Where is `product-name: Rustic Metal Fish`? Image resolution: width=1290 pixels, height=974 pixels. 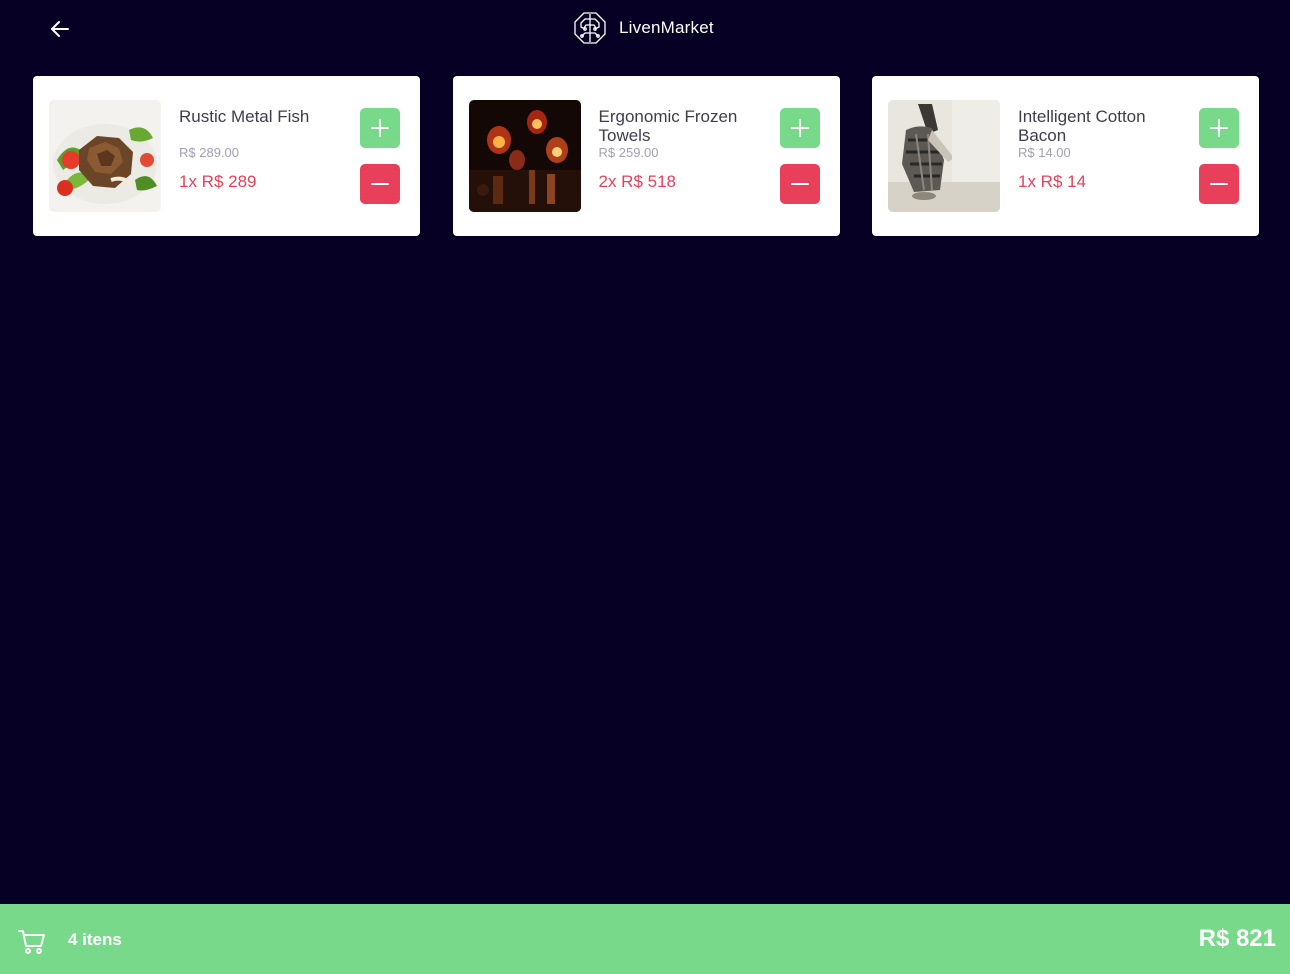 product-name: Rustic Metal Fish is located at coordinates (244, 116).